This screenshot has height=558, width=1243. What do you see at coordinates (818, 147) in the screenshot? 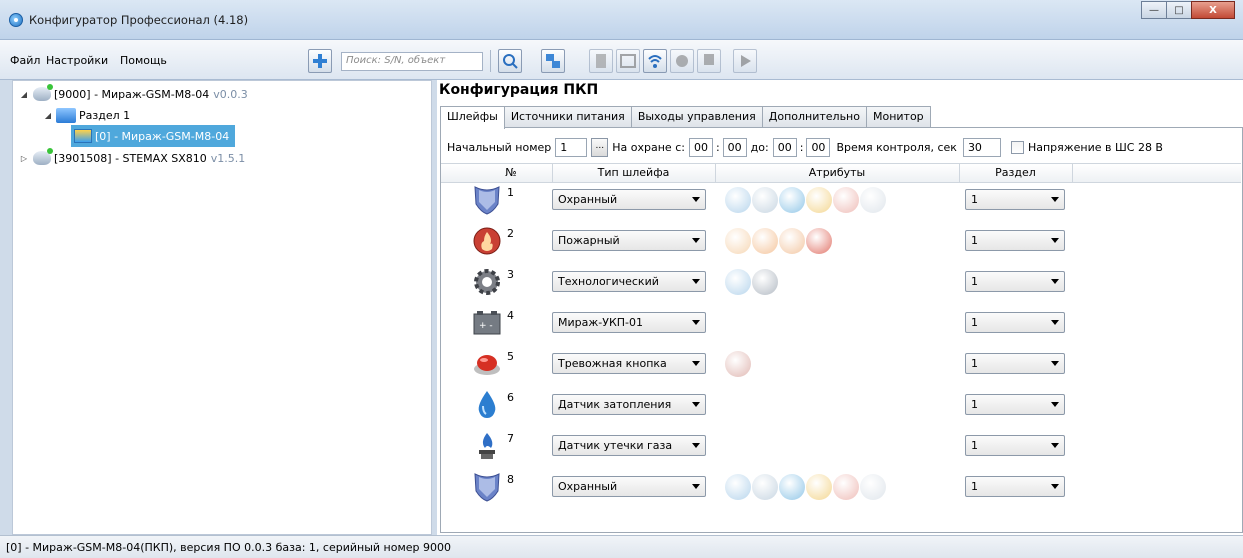
I see `armed-to-minutes: 00` at bounding box center [818, 147].